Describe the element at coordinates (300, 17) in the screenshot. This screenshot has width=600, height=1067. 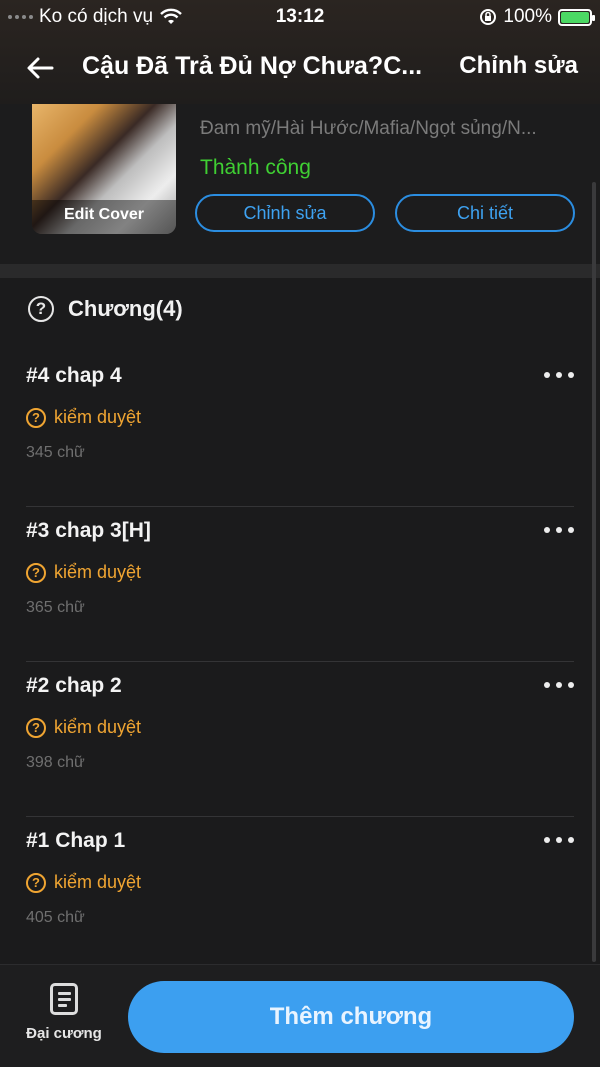
I see `status-bar: Ko có dịch vụ 13:12 100%` at that location.